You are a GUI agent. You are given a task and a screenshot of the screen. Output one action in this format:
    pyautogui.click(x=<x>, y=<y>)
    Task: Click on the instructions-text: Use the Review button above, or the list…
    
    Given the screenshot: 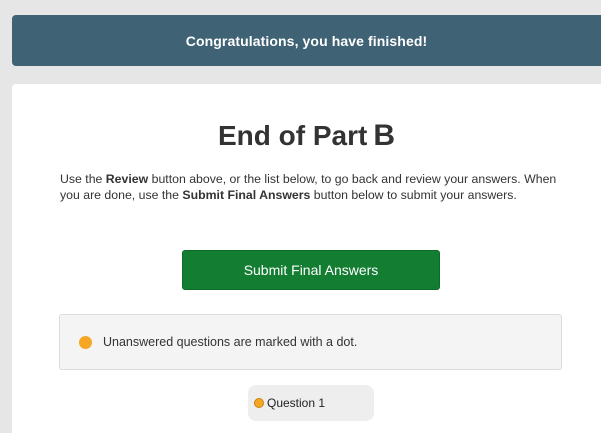 What is the action you would take?
    pyautogui.click(x=310, y=187)
    